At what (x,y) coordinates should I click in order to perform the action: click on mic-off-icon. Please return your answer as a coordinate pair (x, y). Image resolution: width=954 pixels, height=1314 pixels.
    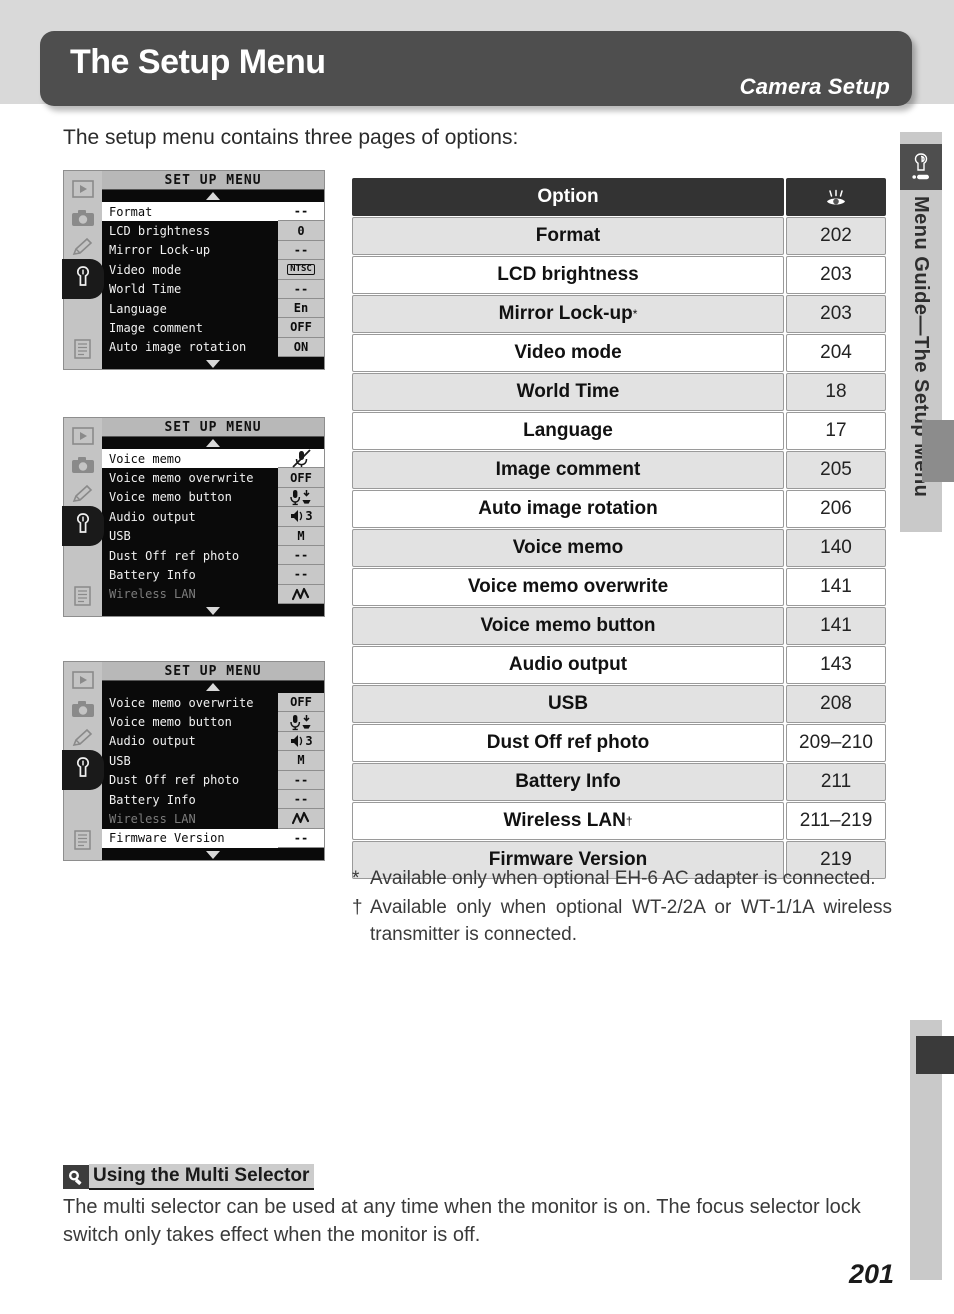
    Looking at the image, I should click on (301, 459).